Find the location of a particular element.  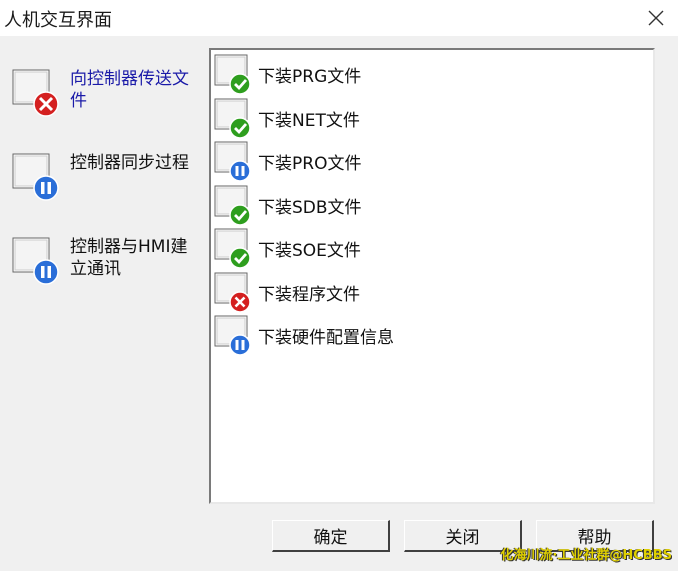

list-item: 下装PRO文件 is located at coordinates (424, 162).